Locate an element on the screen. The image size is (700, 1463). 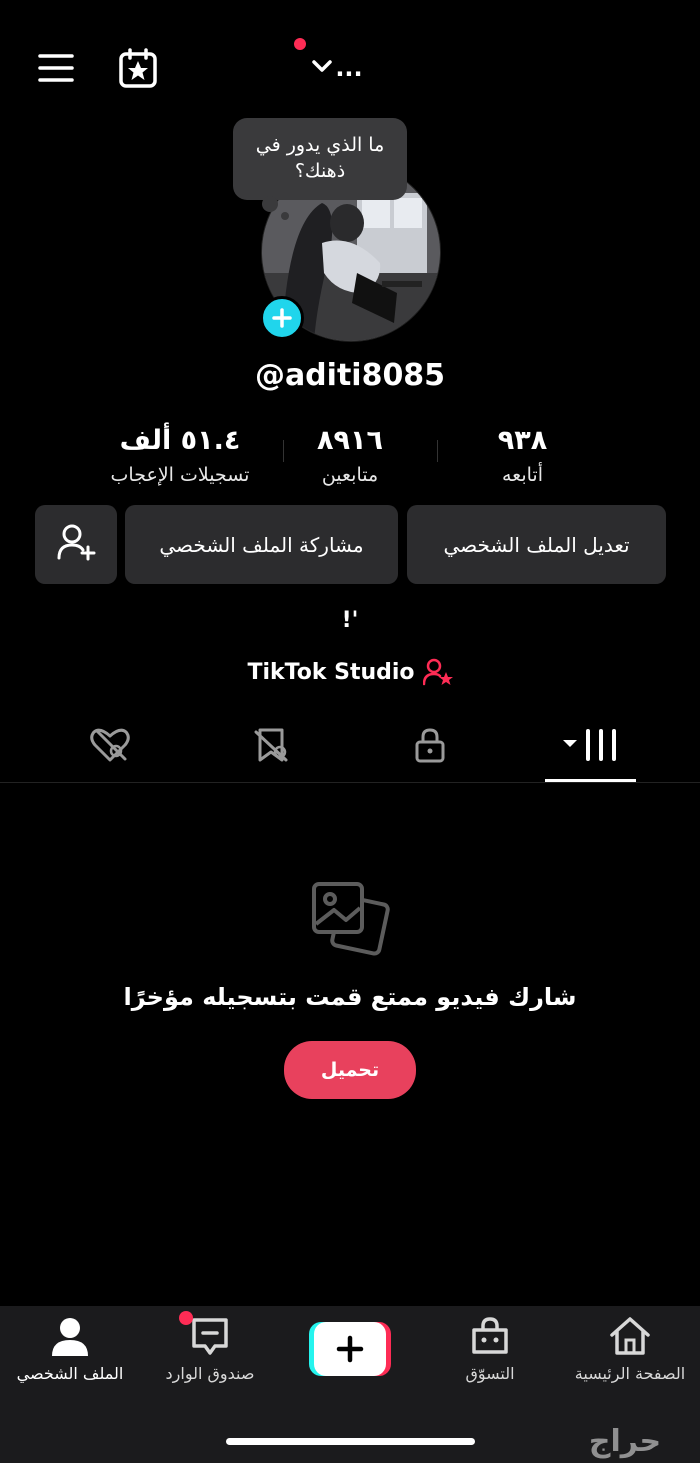
nav-shop-label: التسوّق is located at coordinates (490, 1373).